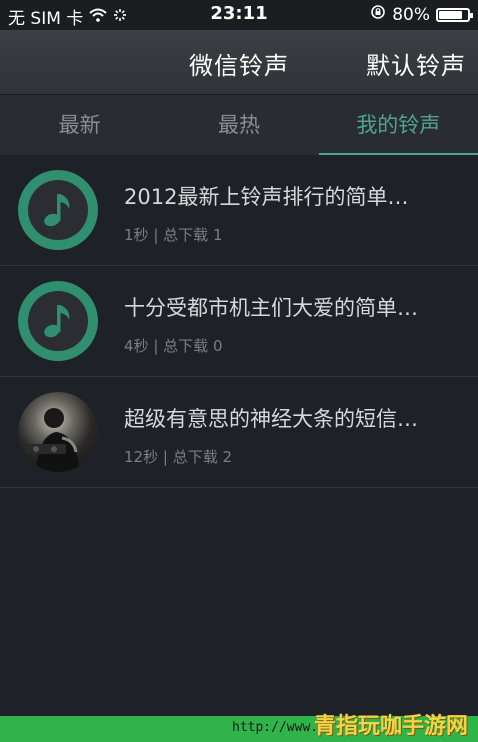 The image size is (478, 742). I want to click on ringtone-meta: 4秒 | 总下载 0, so click(173, 345).